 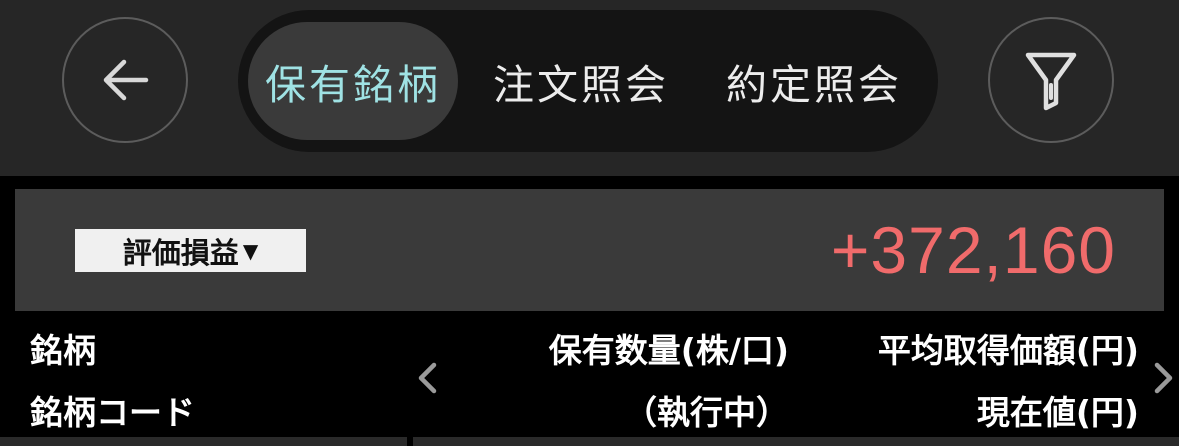 I want to click on caret-down-icon: ▼, so click(x=250, y=250).